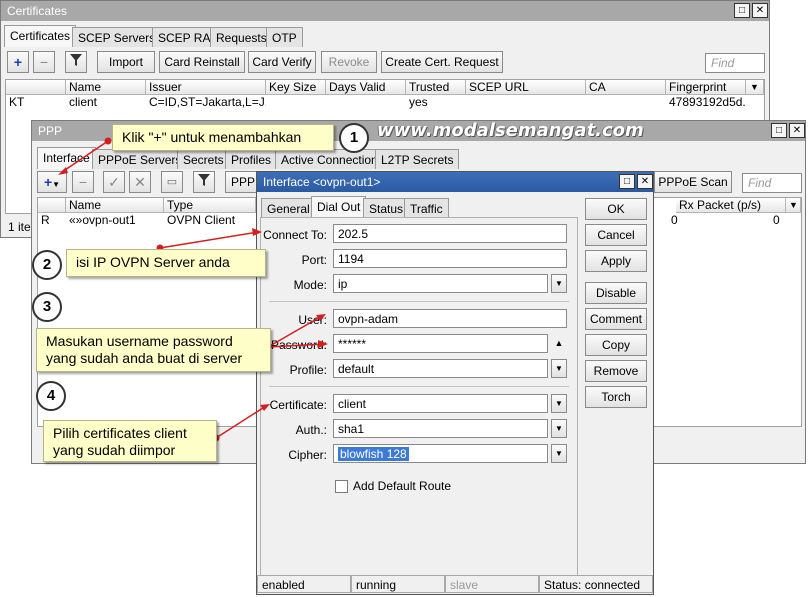  Describe the element at coordinates (114, 450) in the screenshot. I see `note-step-4-line2: yang sudah diimpor` at that location.